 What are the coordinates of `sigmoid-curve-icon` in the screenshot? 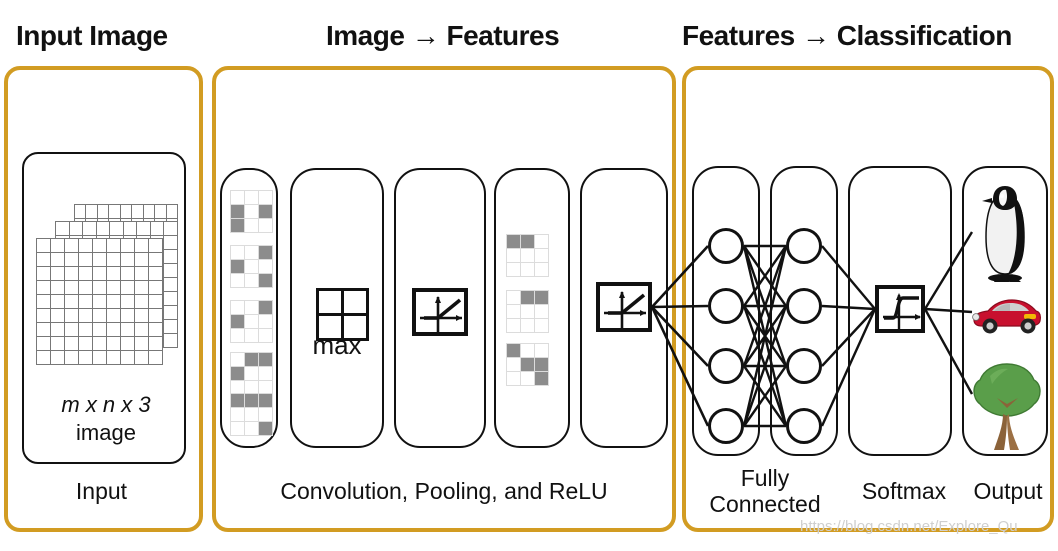 It's located at (900, 309).